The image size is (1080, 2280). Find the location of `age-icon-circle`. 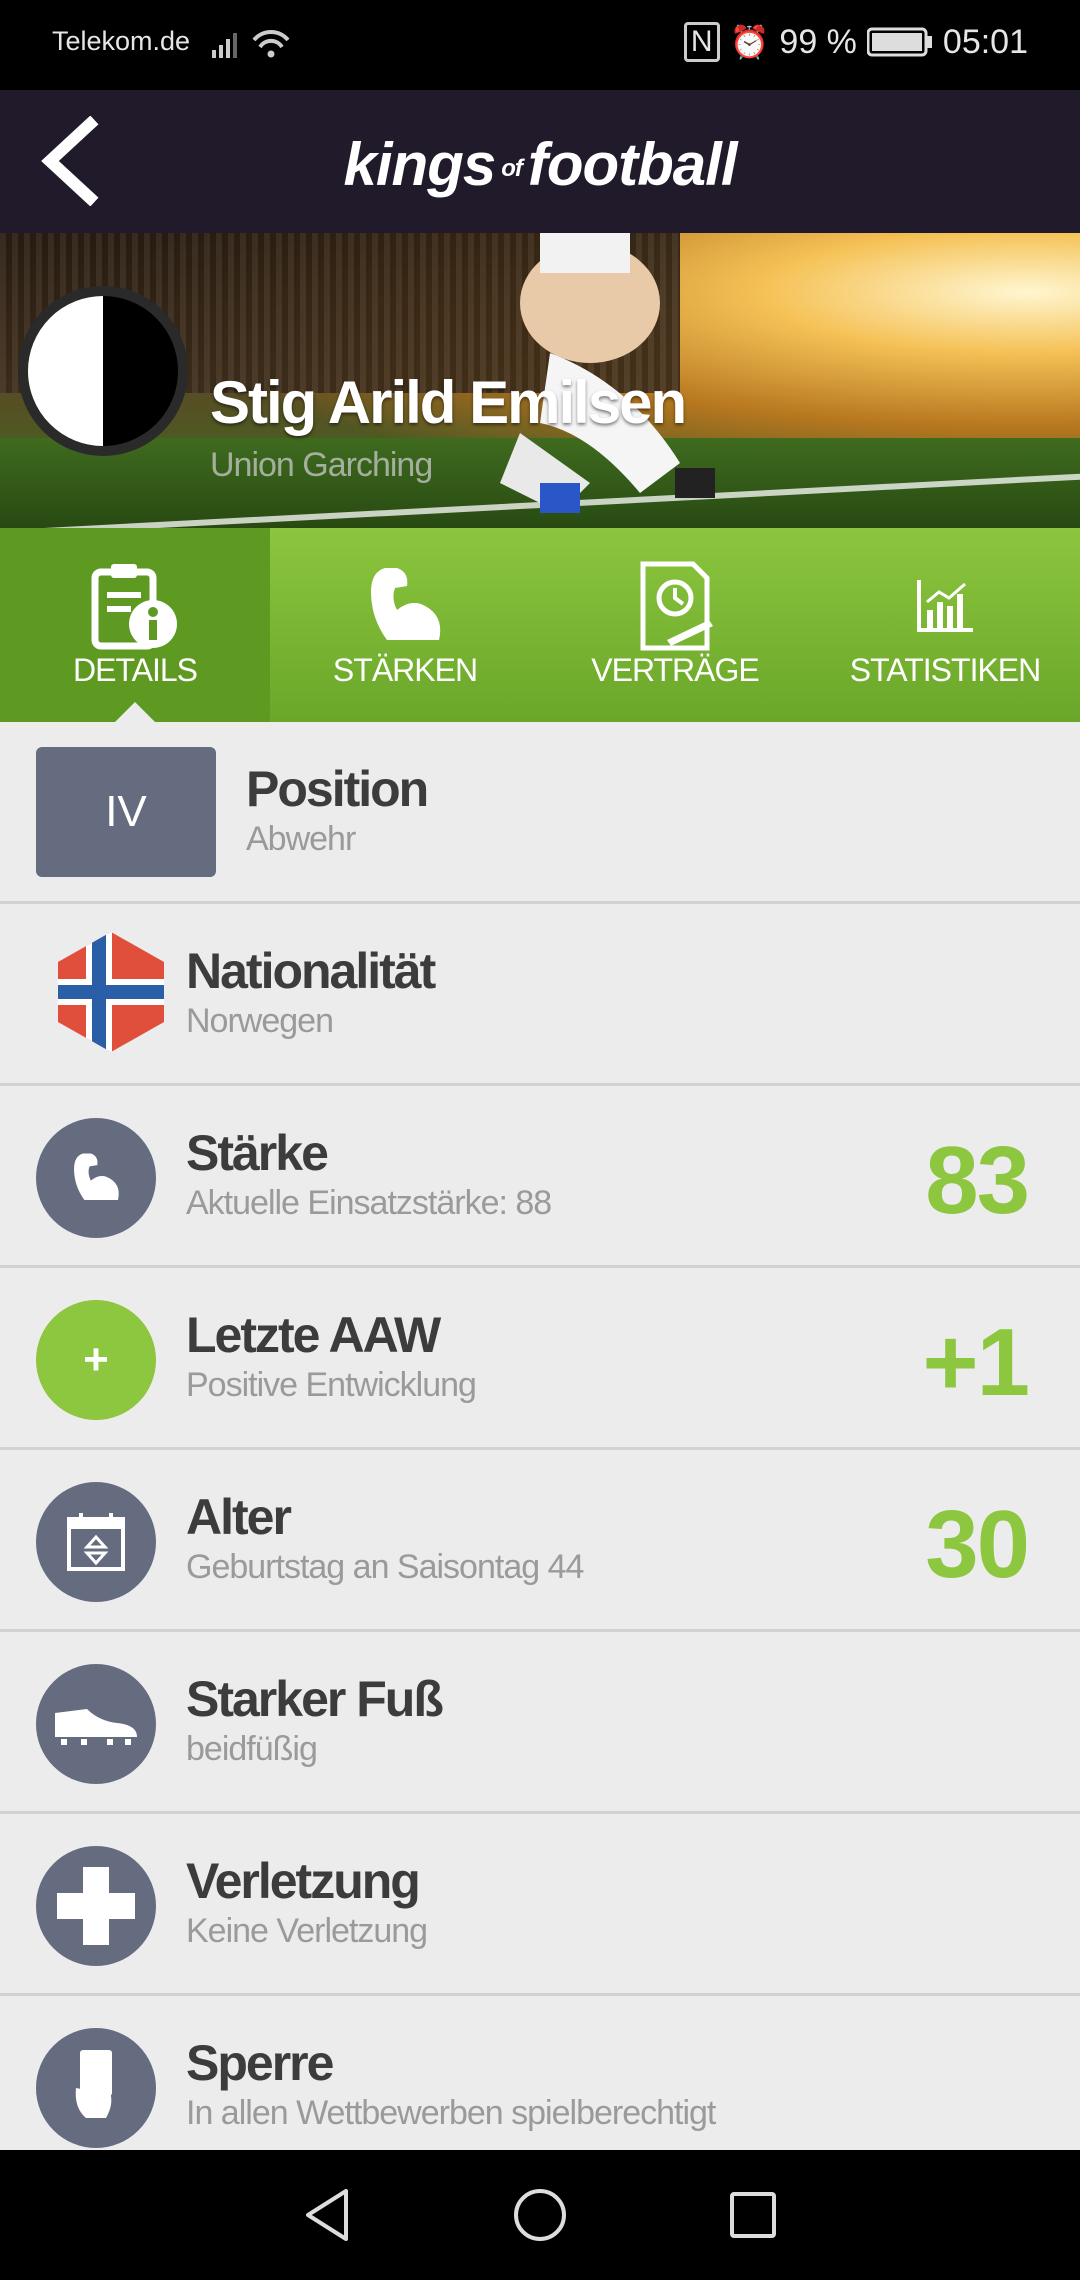

age-icon-circle is located at coordinates (96, 1542).